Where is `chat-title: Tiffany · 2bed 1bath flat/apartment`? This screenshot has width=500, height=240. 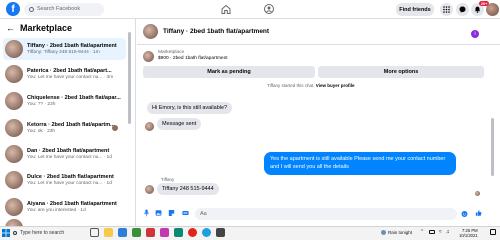 chat-title: Tiffany · 2bed 1bath flat/apartment is located at coordinates (216, 31).